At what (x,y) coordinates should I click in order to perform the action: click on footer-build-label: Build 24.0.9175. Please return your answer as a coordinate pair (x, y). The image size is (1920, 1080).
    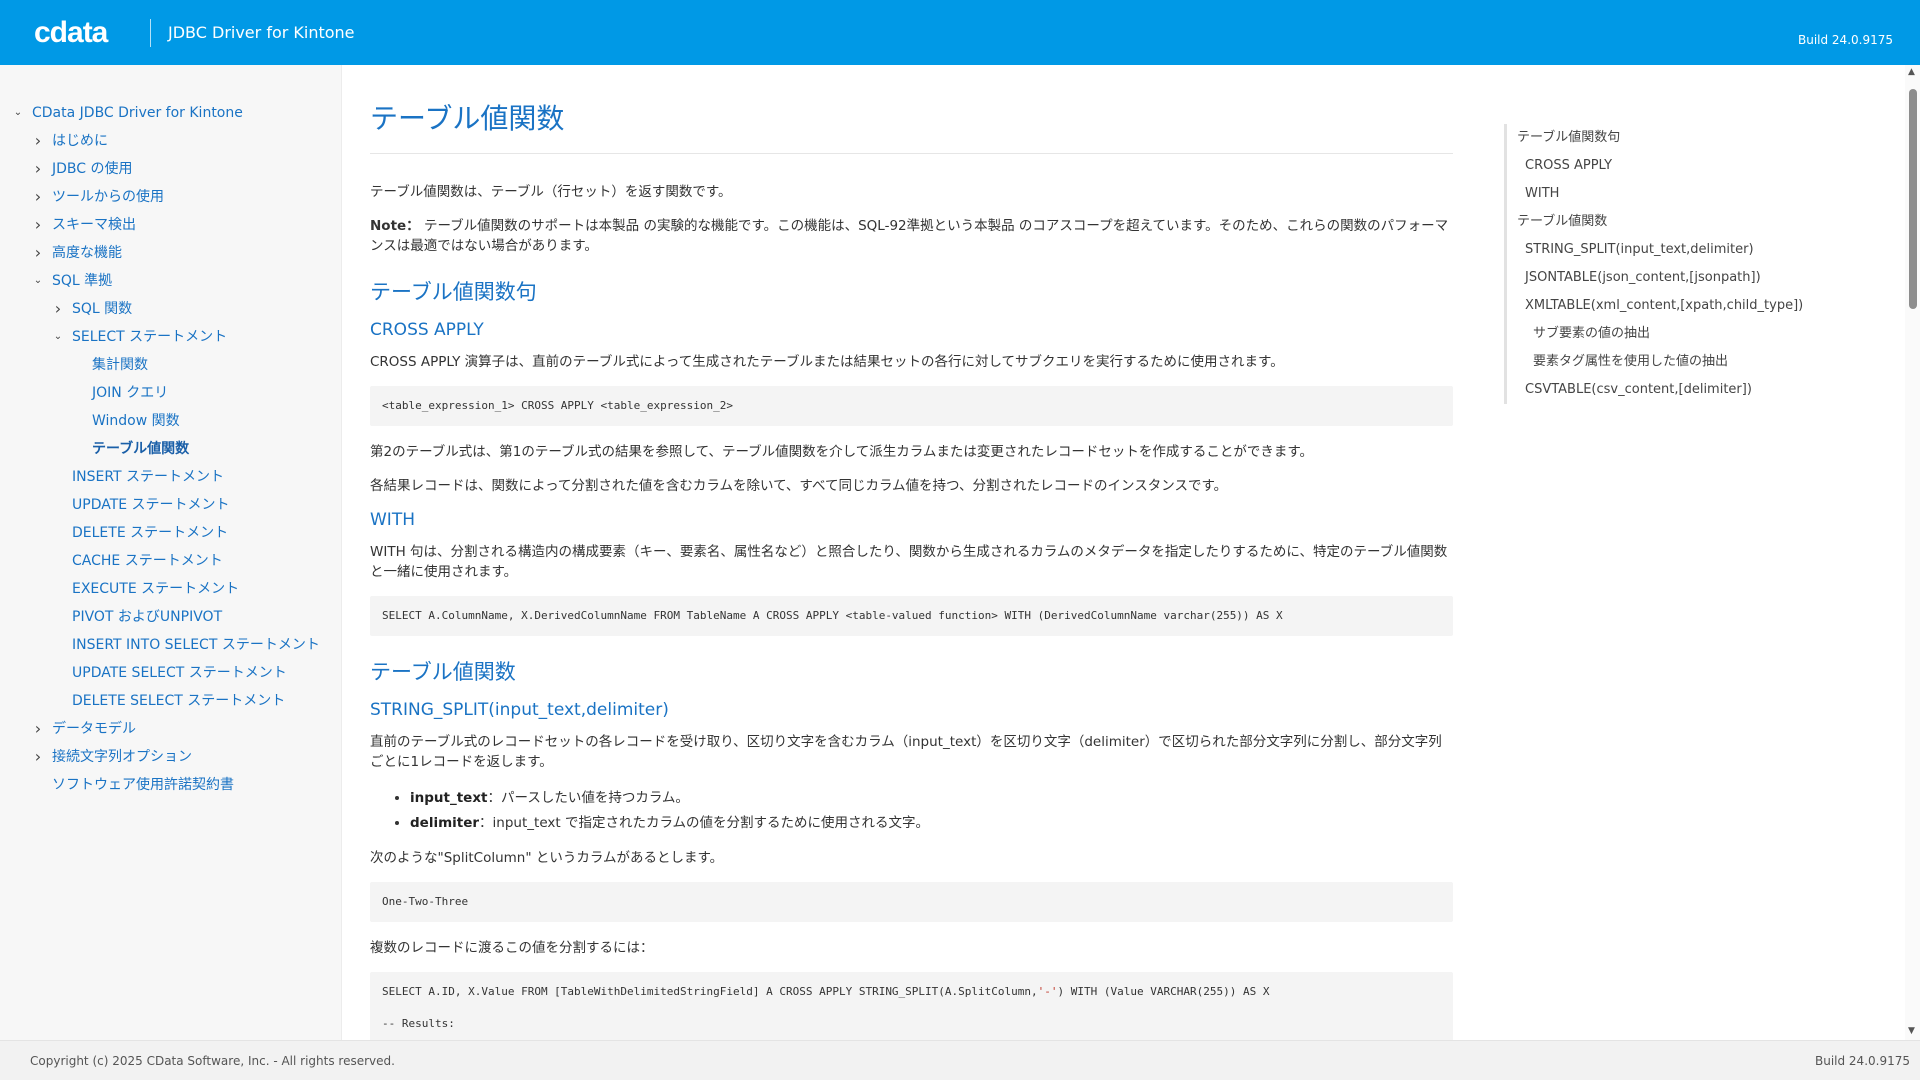
    Looking at the image, I should click on (1862, 1061).